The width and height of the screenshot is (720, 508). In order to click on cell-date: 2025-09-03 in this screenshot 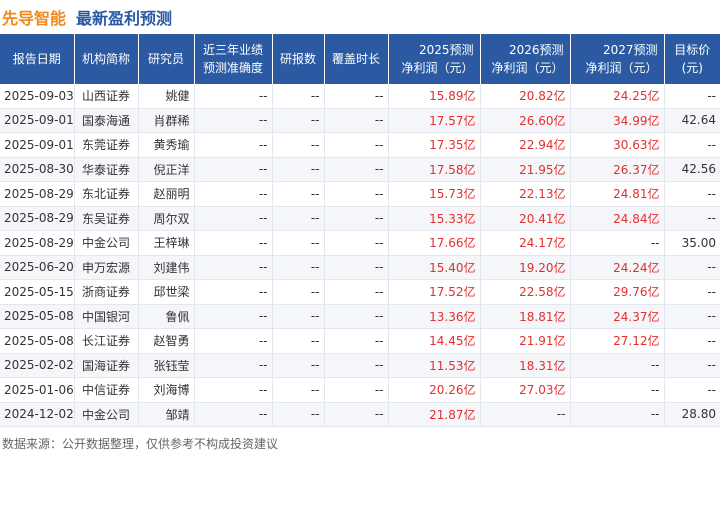, I will do `click(37, 96)`.